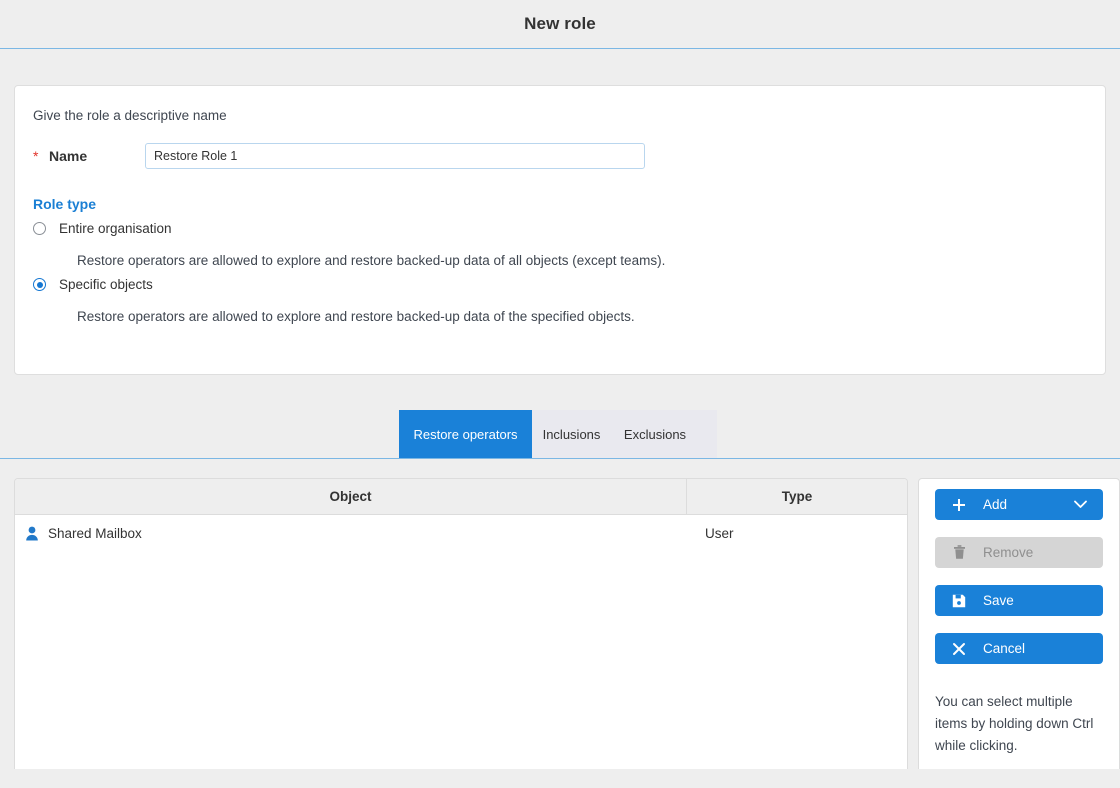 The height and width of the screenshot is (788, 1120). What do you see at coordinates (95, 533) in the screenshot?
I see `cell-object-text: Shared Mailbox` at bounding box center [95, 533].